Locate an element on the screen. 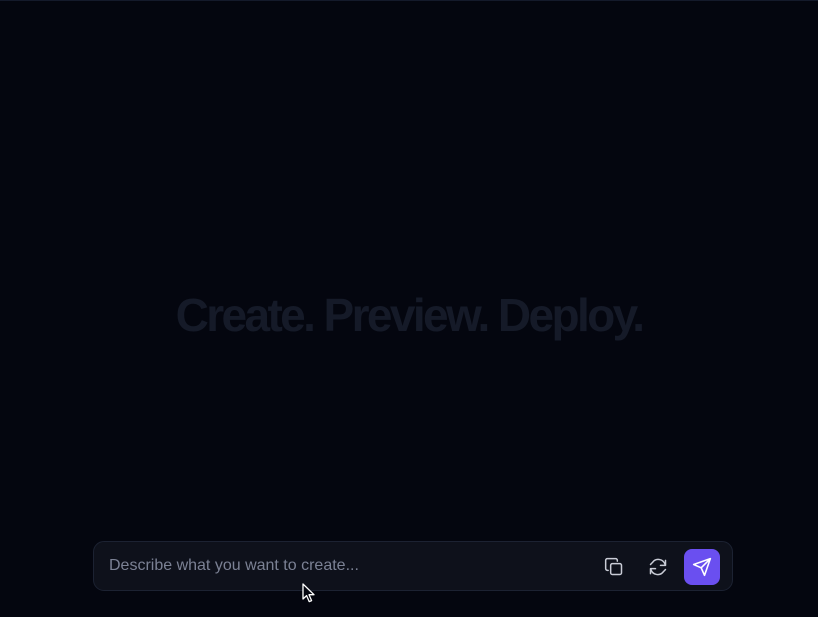 The image size is (818, 617). send-icon is located at coordinates (702, 567).